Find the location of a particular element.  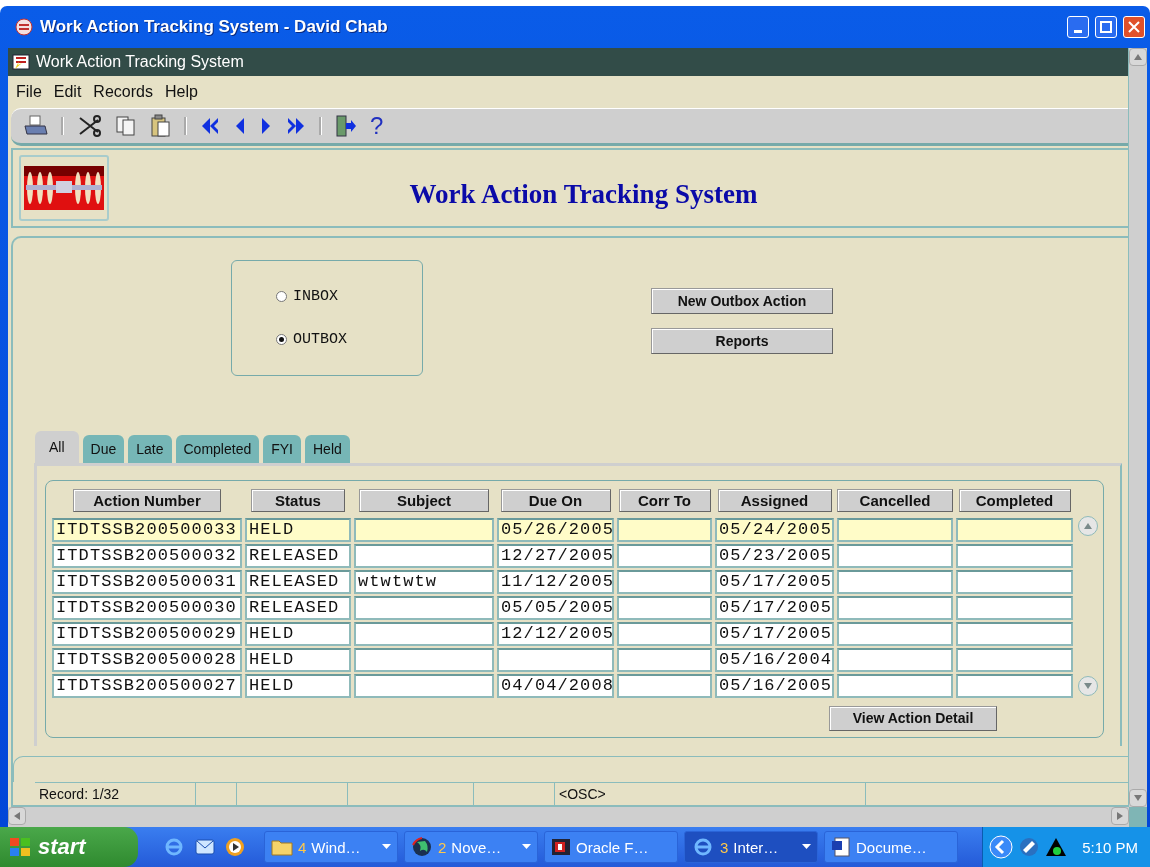

chevron-icon is located at coordinates (1001, 847).